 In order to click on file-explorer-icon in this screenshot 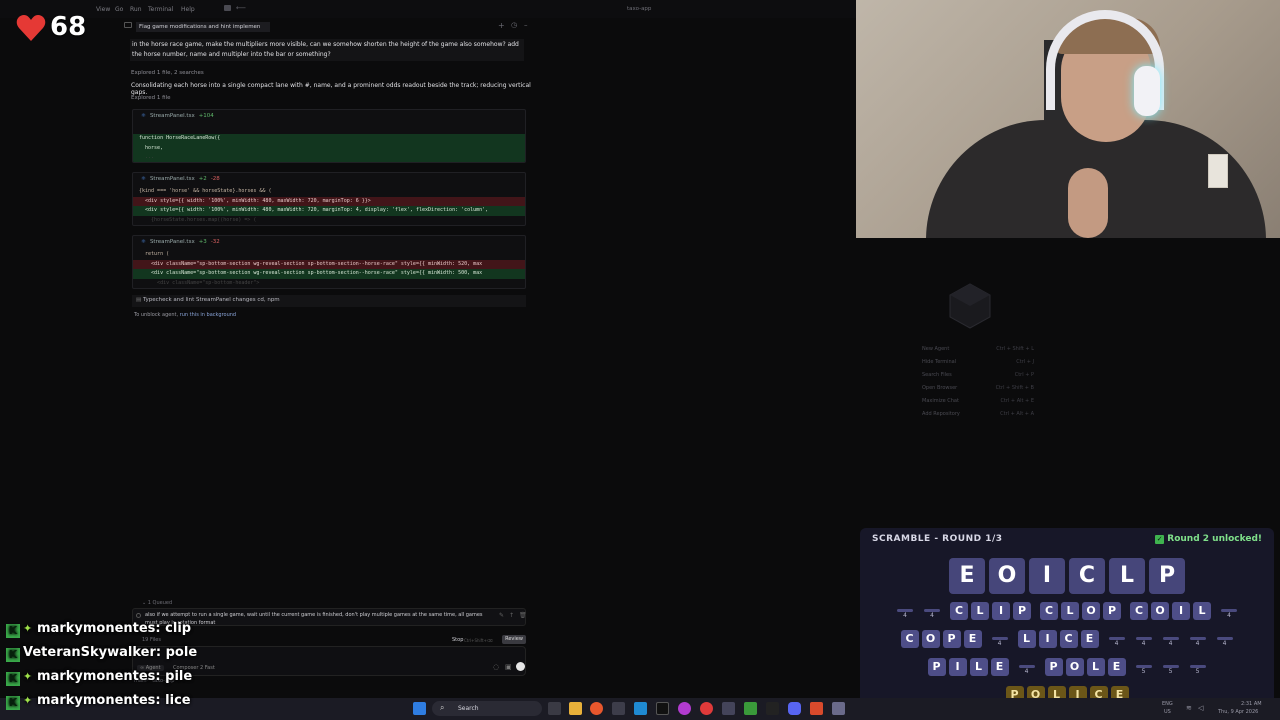, I will do `click(575, 708)`.